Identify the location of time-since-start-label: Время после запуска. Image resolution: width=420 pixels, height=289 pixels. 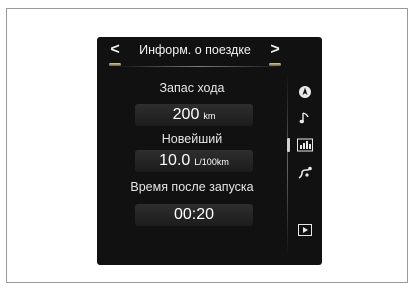
(192, 187).